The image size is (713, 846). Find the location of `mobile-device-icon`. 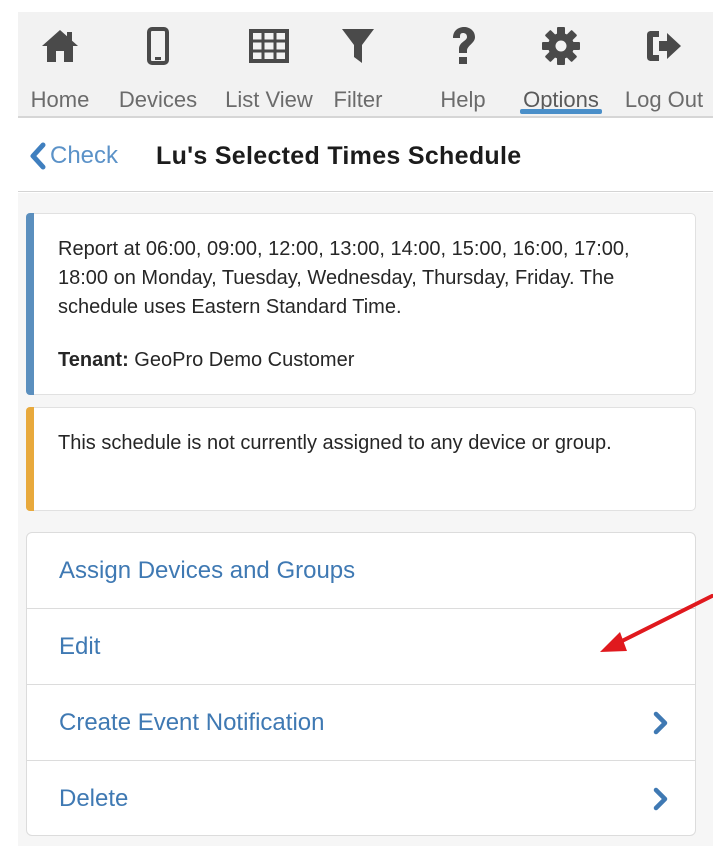

mobile-device-icon is located at coordinates (158, 46).